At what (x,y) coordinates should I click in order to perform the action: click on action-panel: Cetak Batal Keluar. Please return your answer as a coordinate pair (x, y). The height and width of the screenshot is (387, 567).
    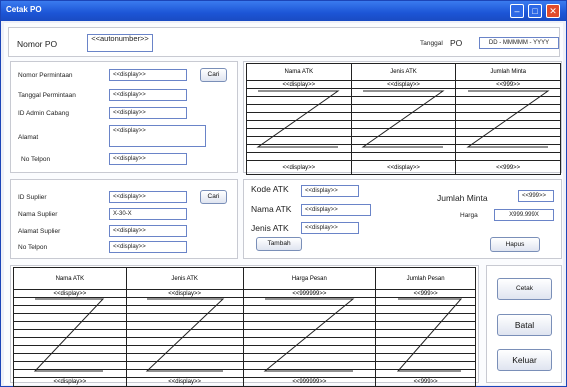
    Looking at the image, I should click on (524, 324).